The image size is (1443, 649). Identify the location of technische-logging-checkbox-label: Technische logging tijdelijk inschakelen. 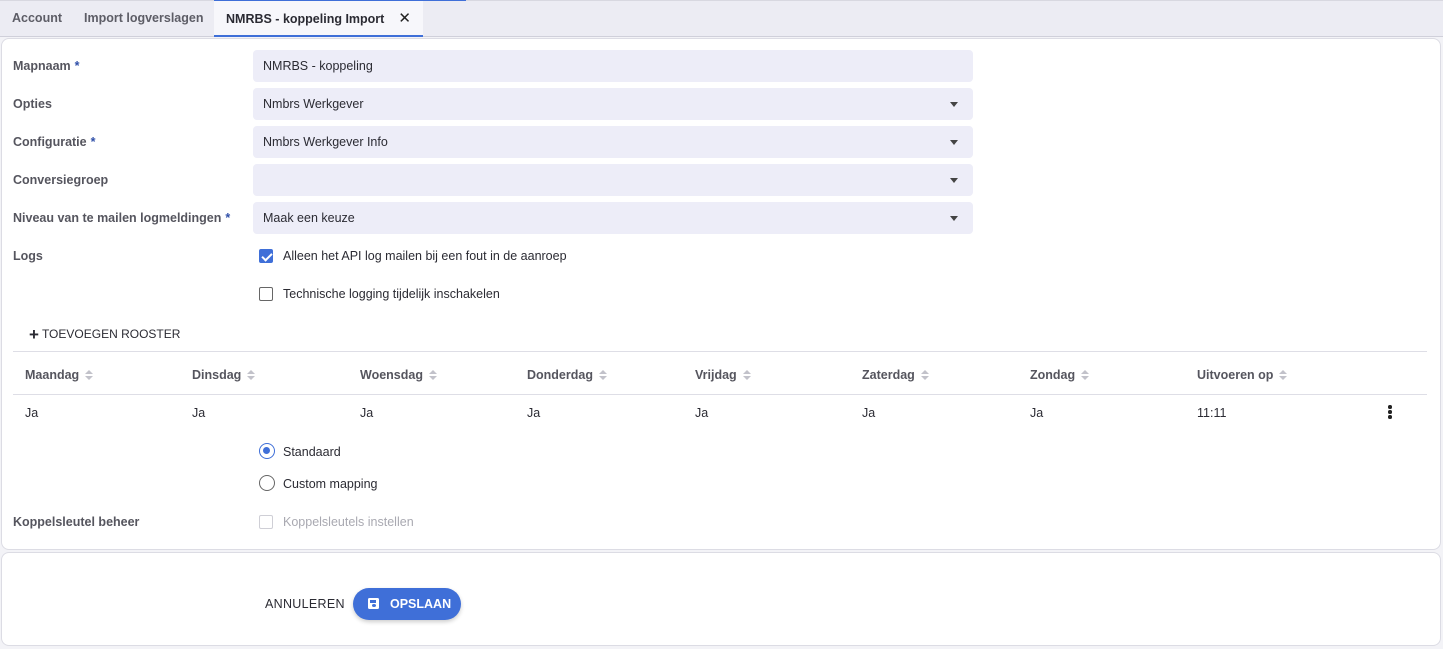
(391, 294).